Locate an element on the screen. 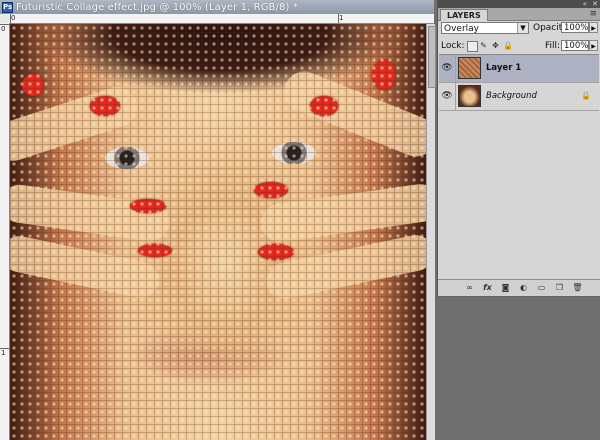 The width and height of the screenshot is (600, 440). scrollbar-thumb is located at coordinates (432, 57).